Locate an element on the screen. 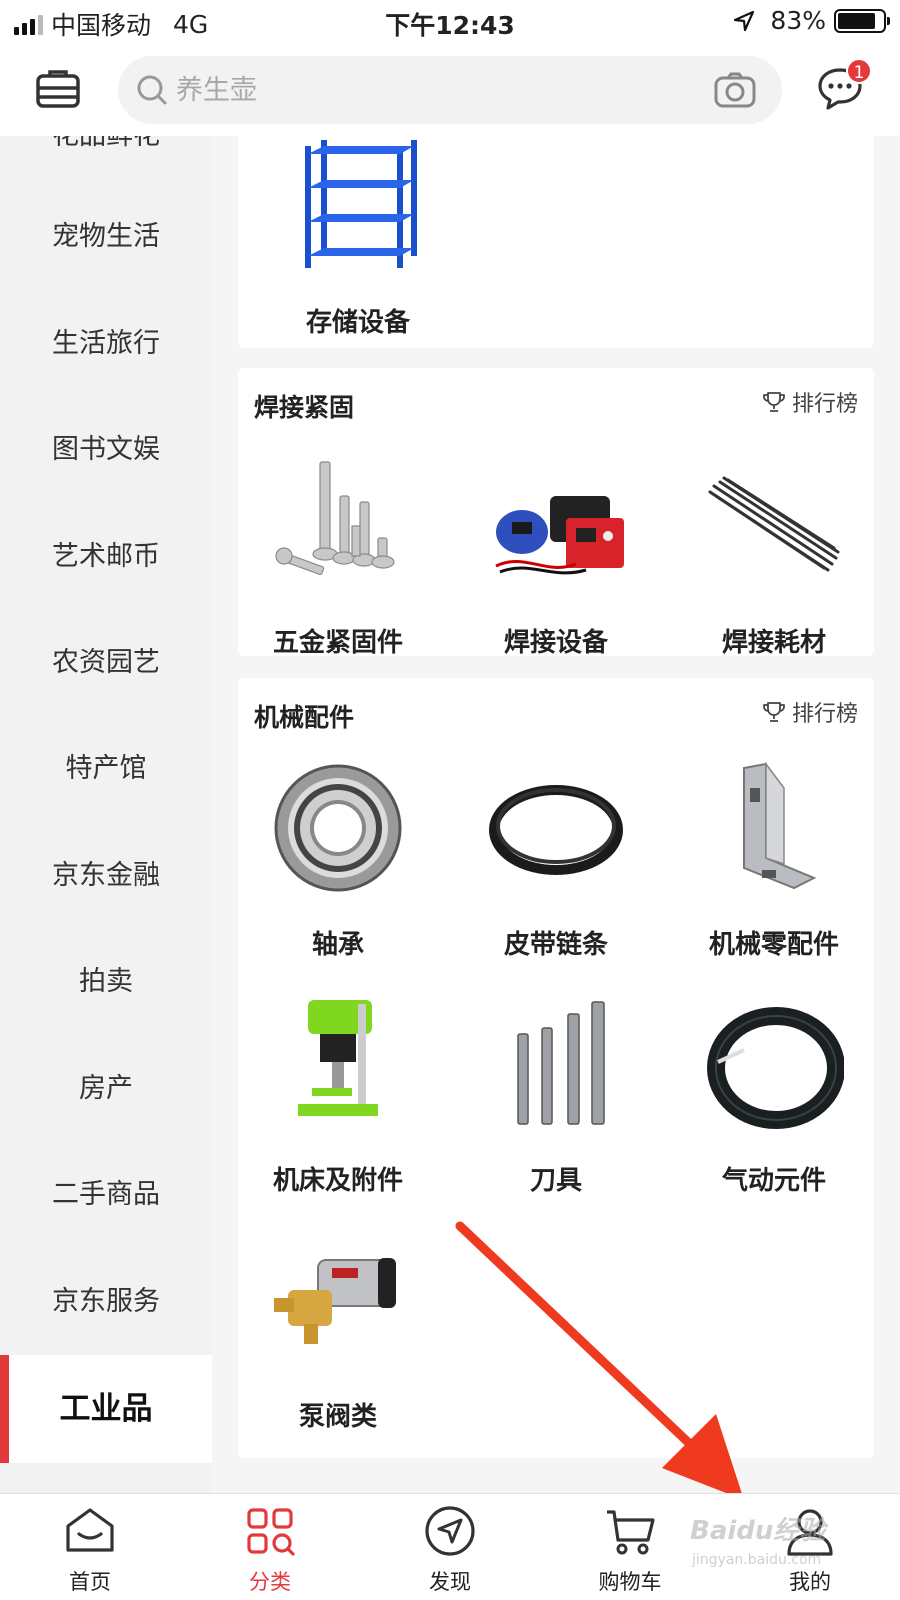 The image size is (900, 1600). battery-icon is located at coordinates (862, 20).